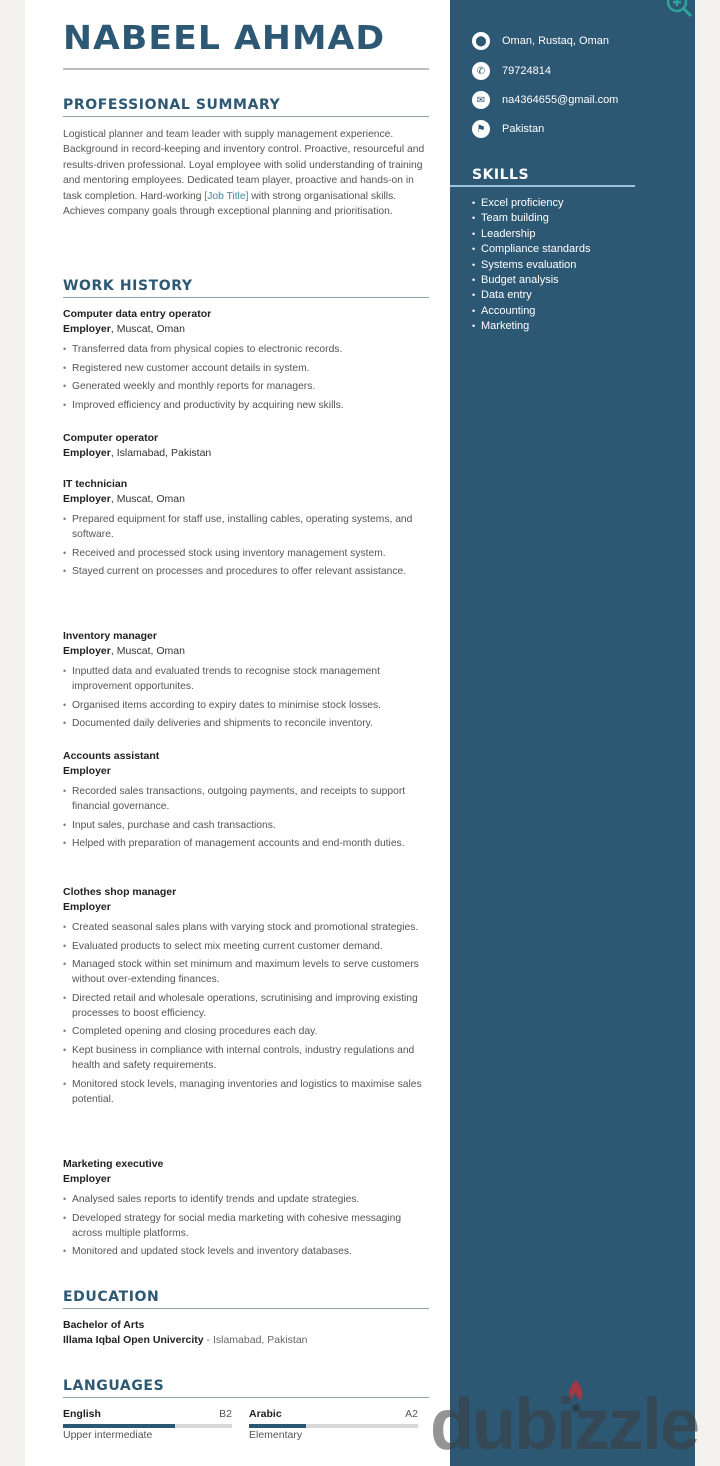 This screenshot has height=1466, width=720. Describe the element at coordinates (246, 107) in the screenshot. I see `summary-heading: PROFESSIONAL SUMMARY` at that location.